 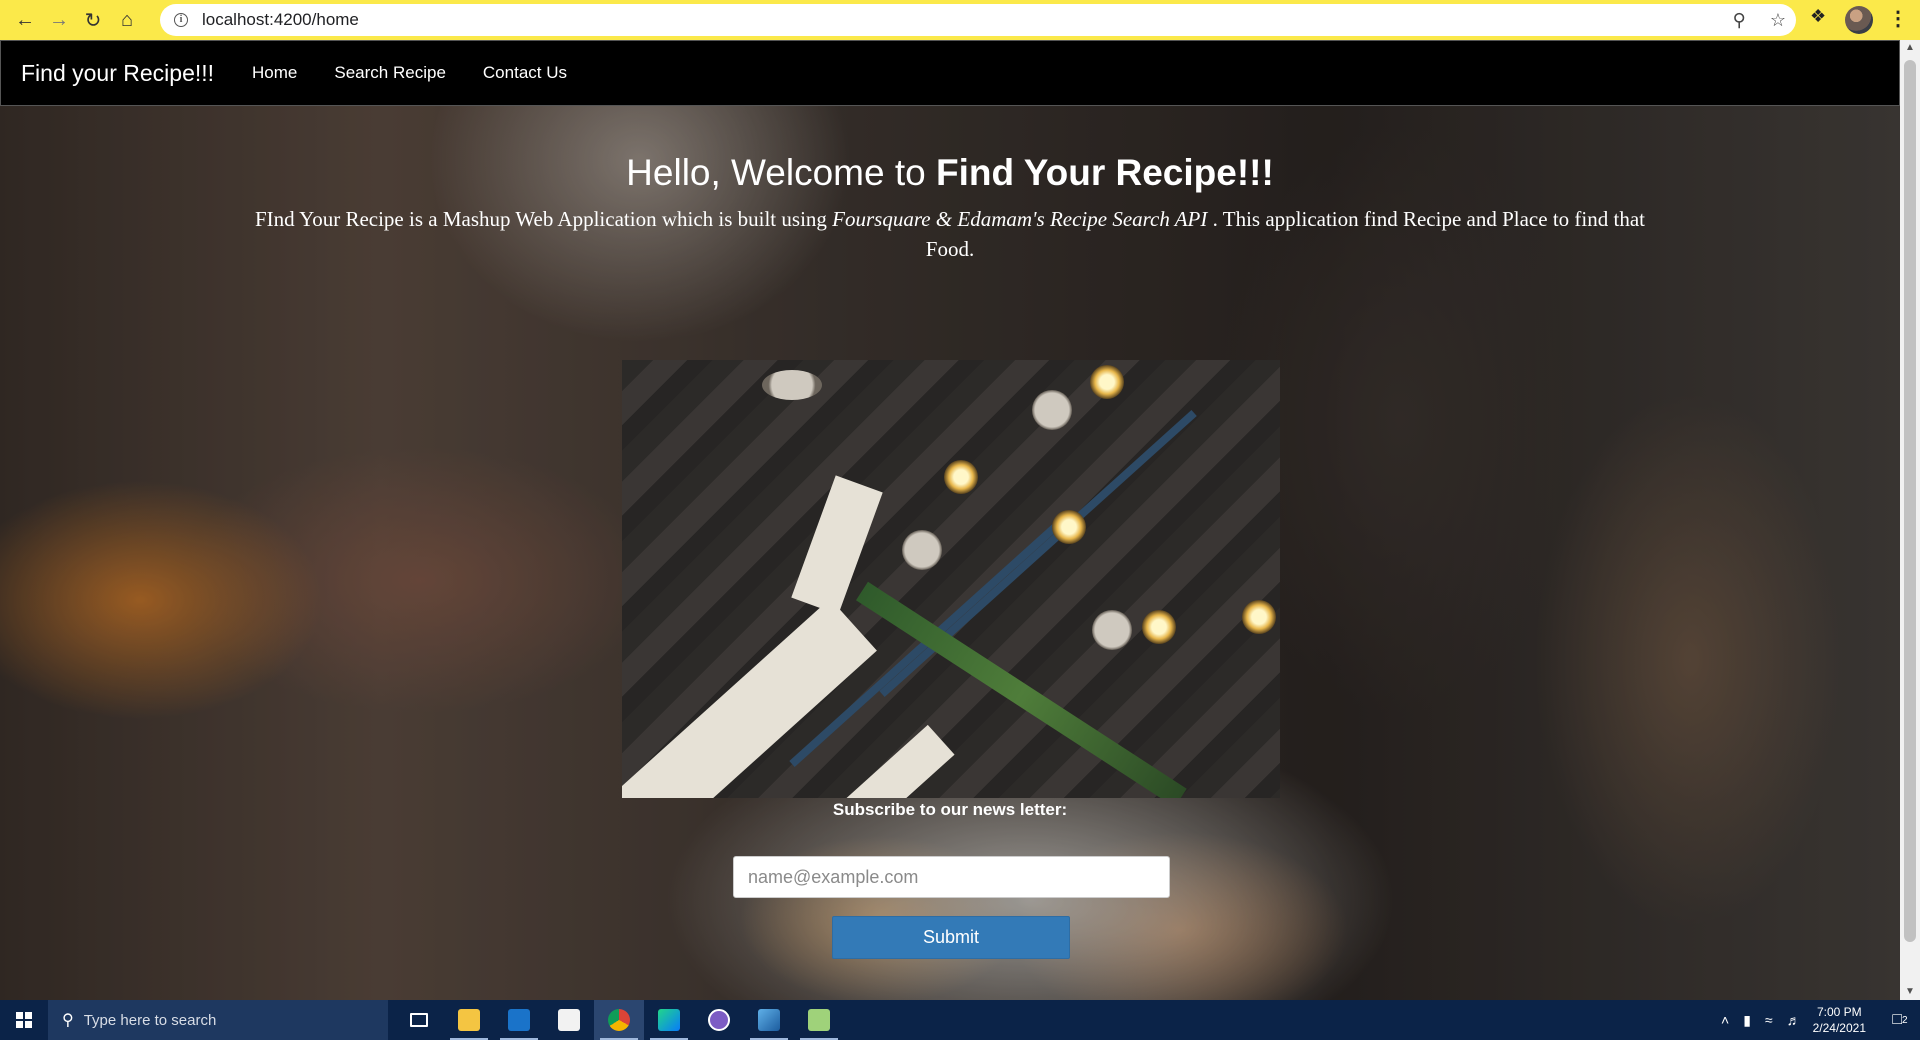 What do you see at coordinates (127, 20) in the screenshot?
I see `home-icon: ⌂` at bounding box center [127, 20].